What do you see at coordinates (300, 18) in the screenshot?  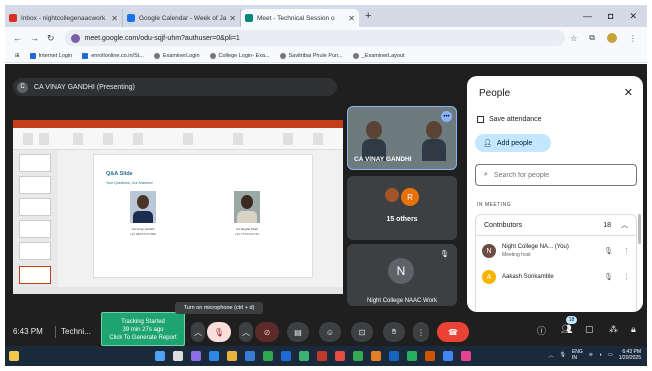 I see `tab-meet: Meet - Technical Session o ✕` at bounding box center [300, 18].